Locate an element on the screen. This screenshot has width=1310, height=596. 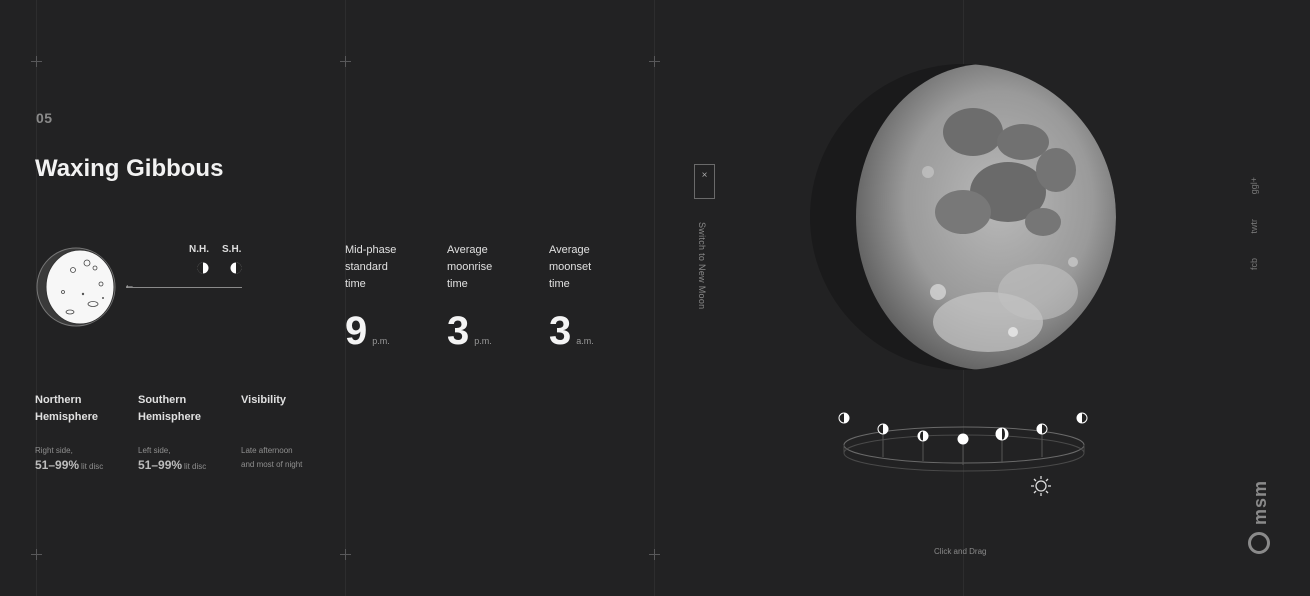
arrow-left-icon is located at coordinates (183, 285).